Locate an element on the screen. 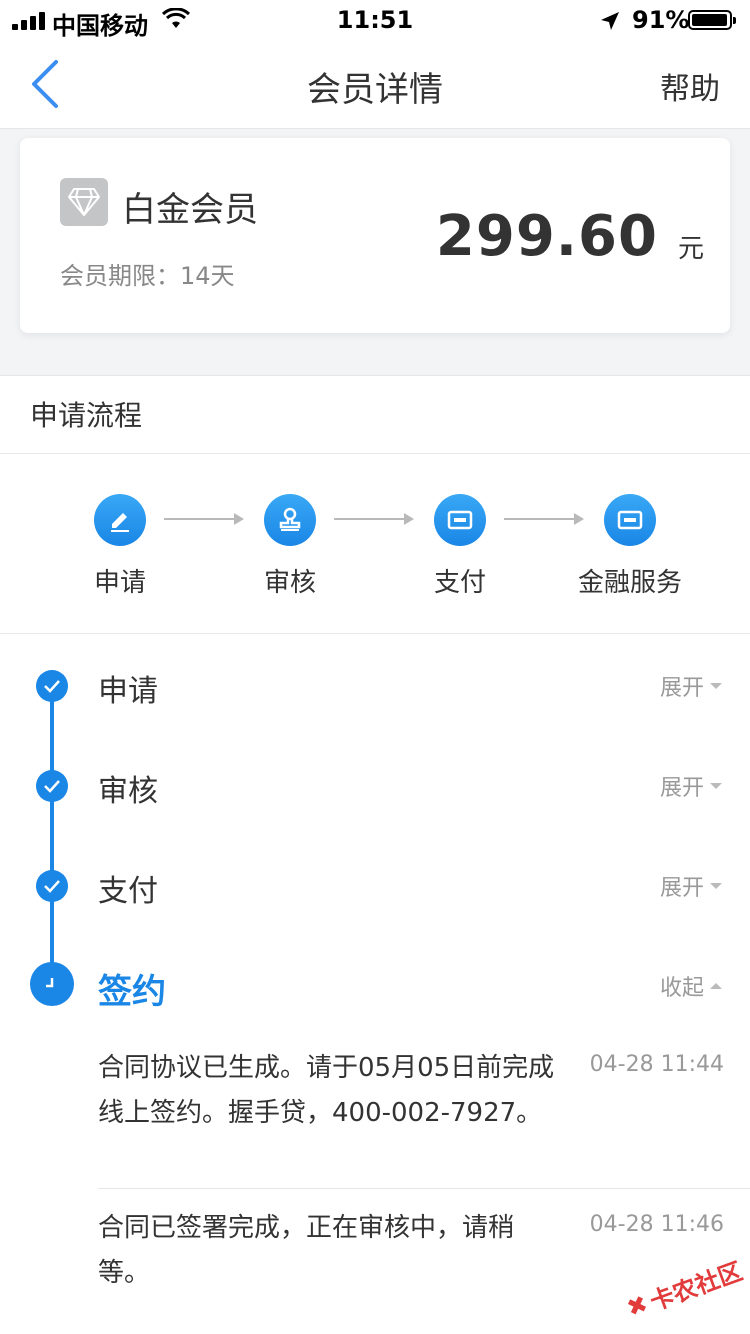 The width and height of the screenshot is (750, 1334). timeline-line is located at coordinates (52, 836).